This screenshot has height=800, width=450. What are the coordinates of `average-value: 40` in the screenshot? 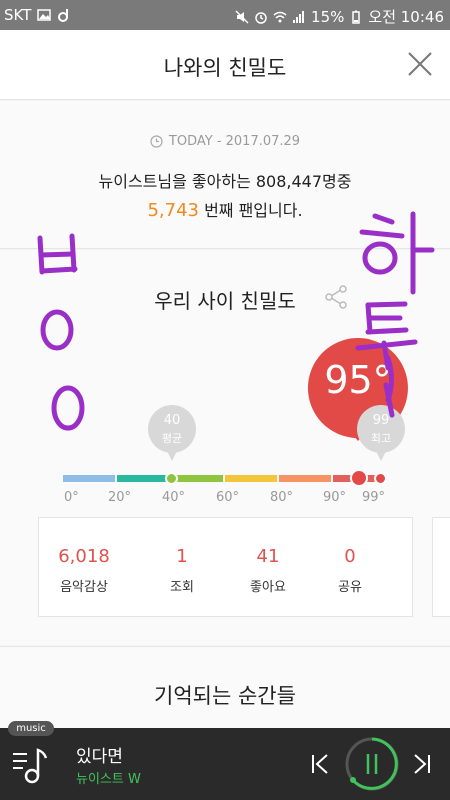 It's located at (172, 420).